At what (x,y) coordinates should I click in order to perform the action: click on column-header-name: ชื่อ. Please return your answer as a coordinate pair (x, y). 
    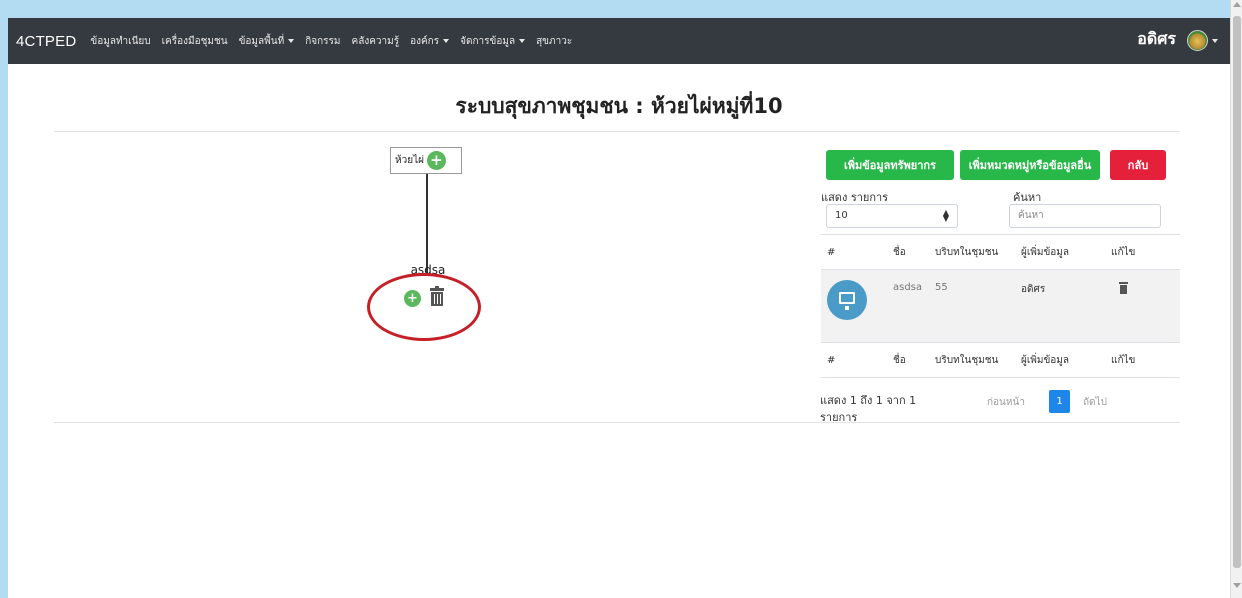
    Looking at the image, I should click on (908, 252).